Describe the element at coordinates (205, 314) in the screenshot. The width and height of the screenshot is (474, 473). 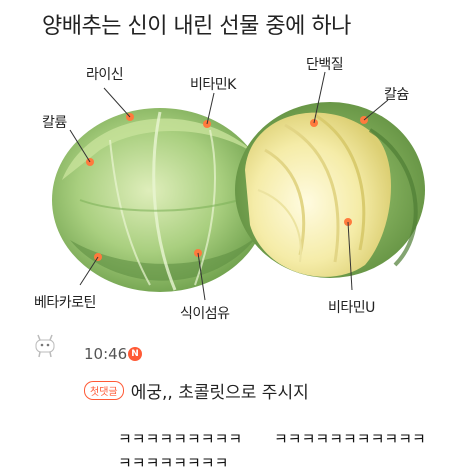
I see `label-dietary-fiber: 식이섬유` at that location.